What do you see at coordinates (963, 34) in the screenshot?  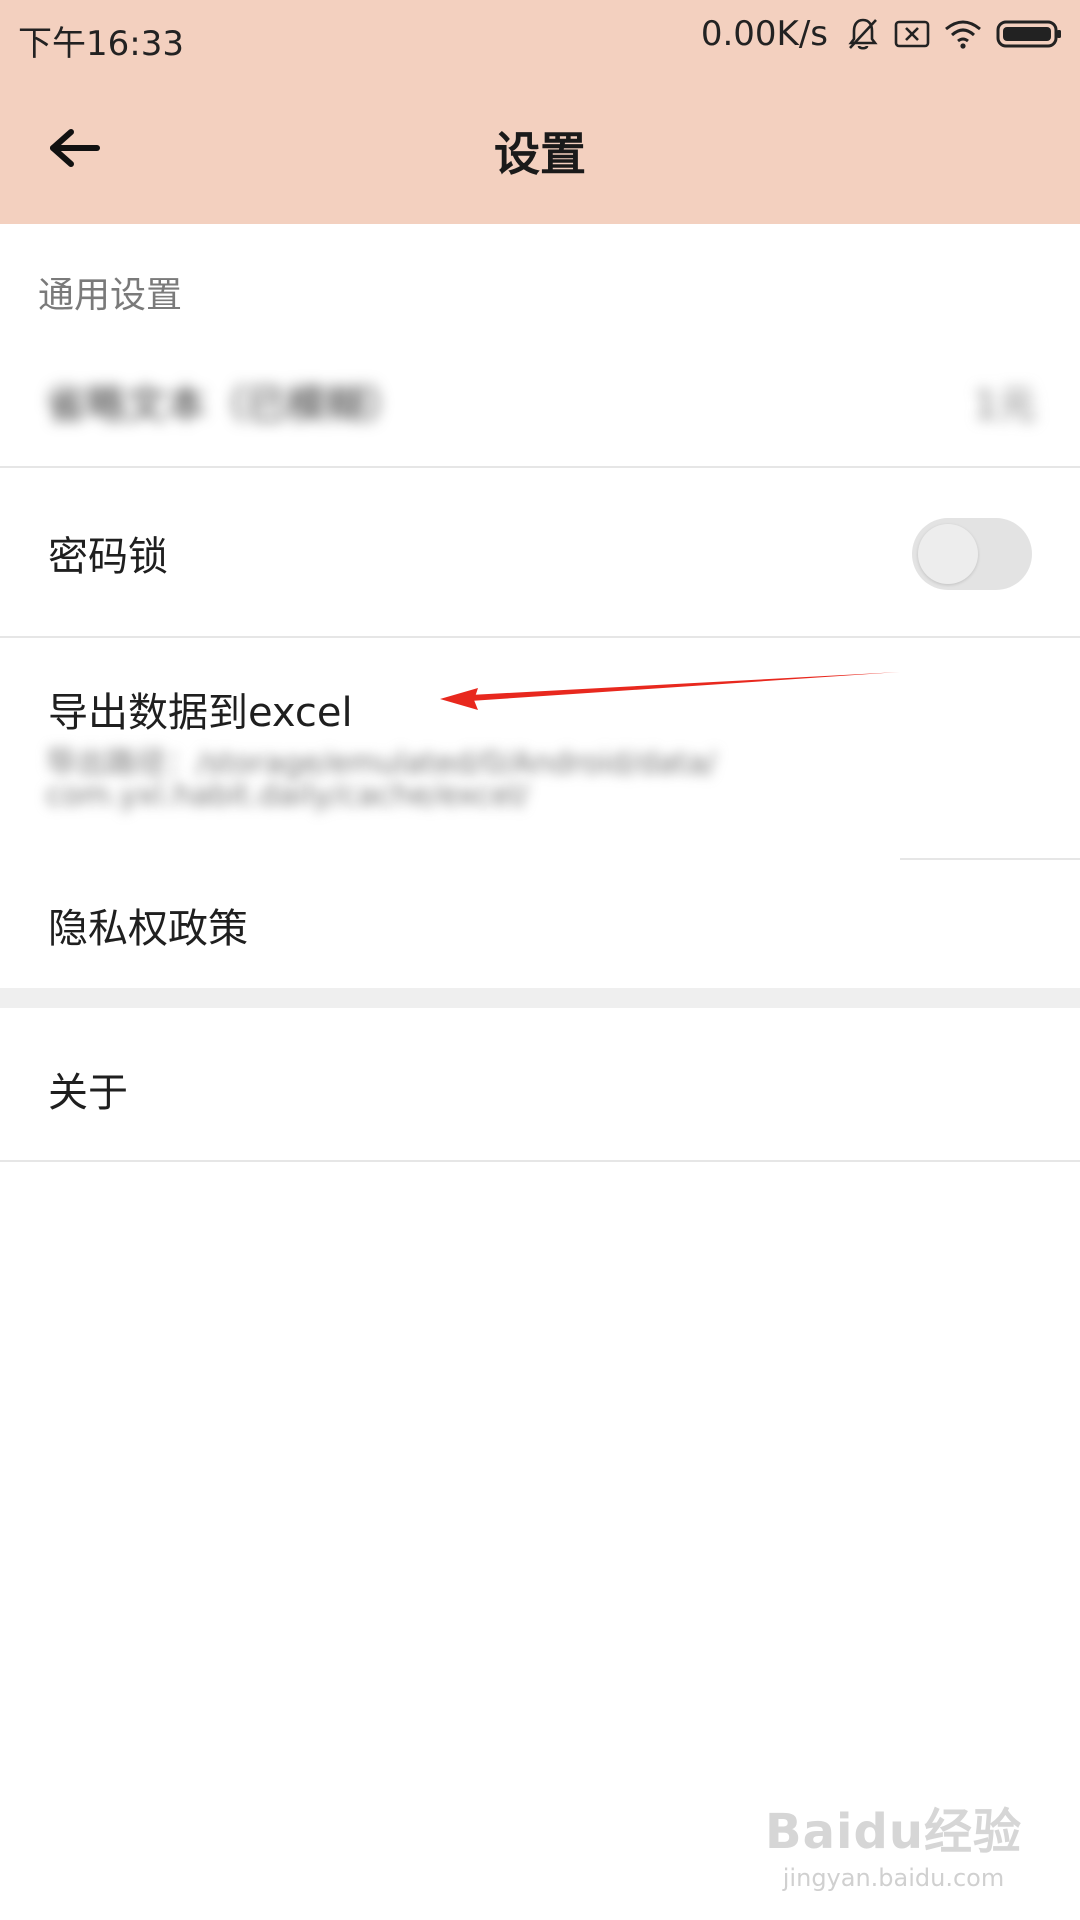 I see `wifi-icon` at bounding box center [963, 34].